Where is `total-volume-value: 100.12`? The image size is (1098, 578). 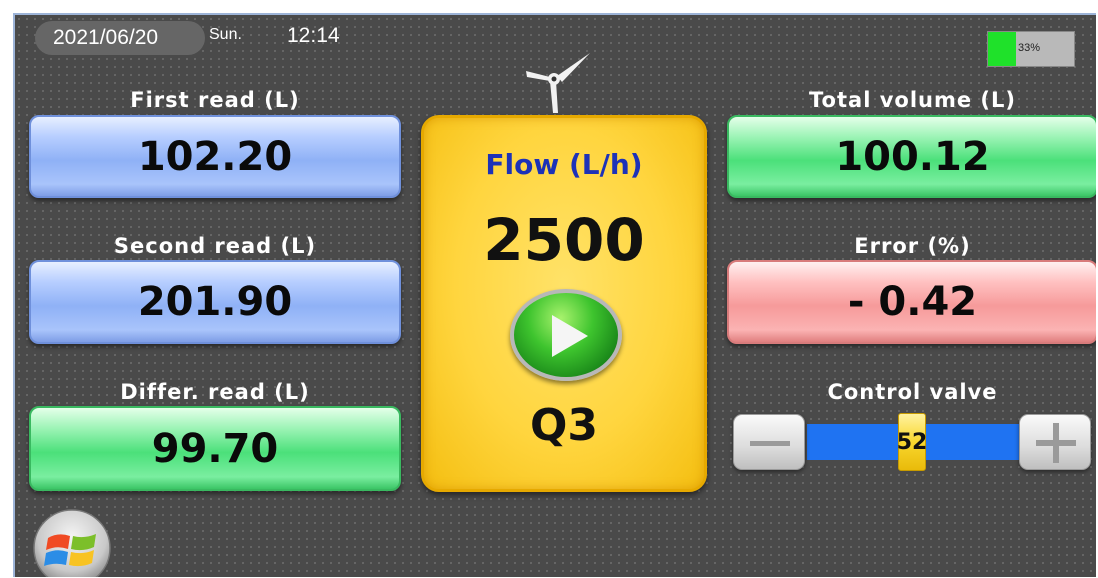
total-volume-value: 100.12 is located at coordinates (912, 156).